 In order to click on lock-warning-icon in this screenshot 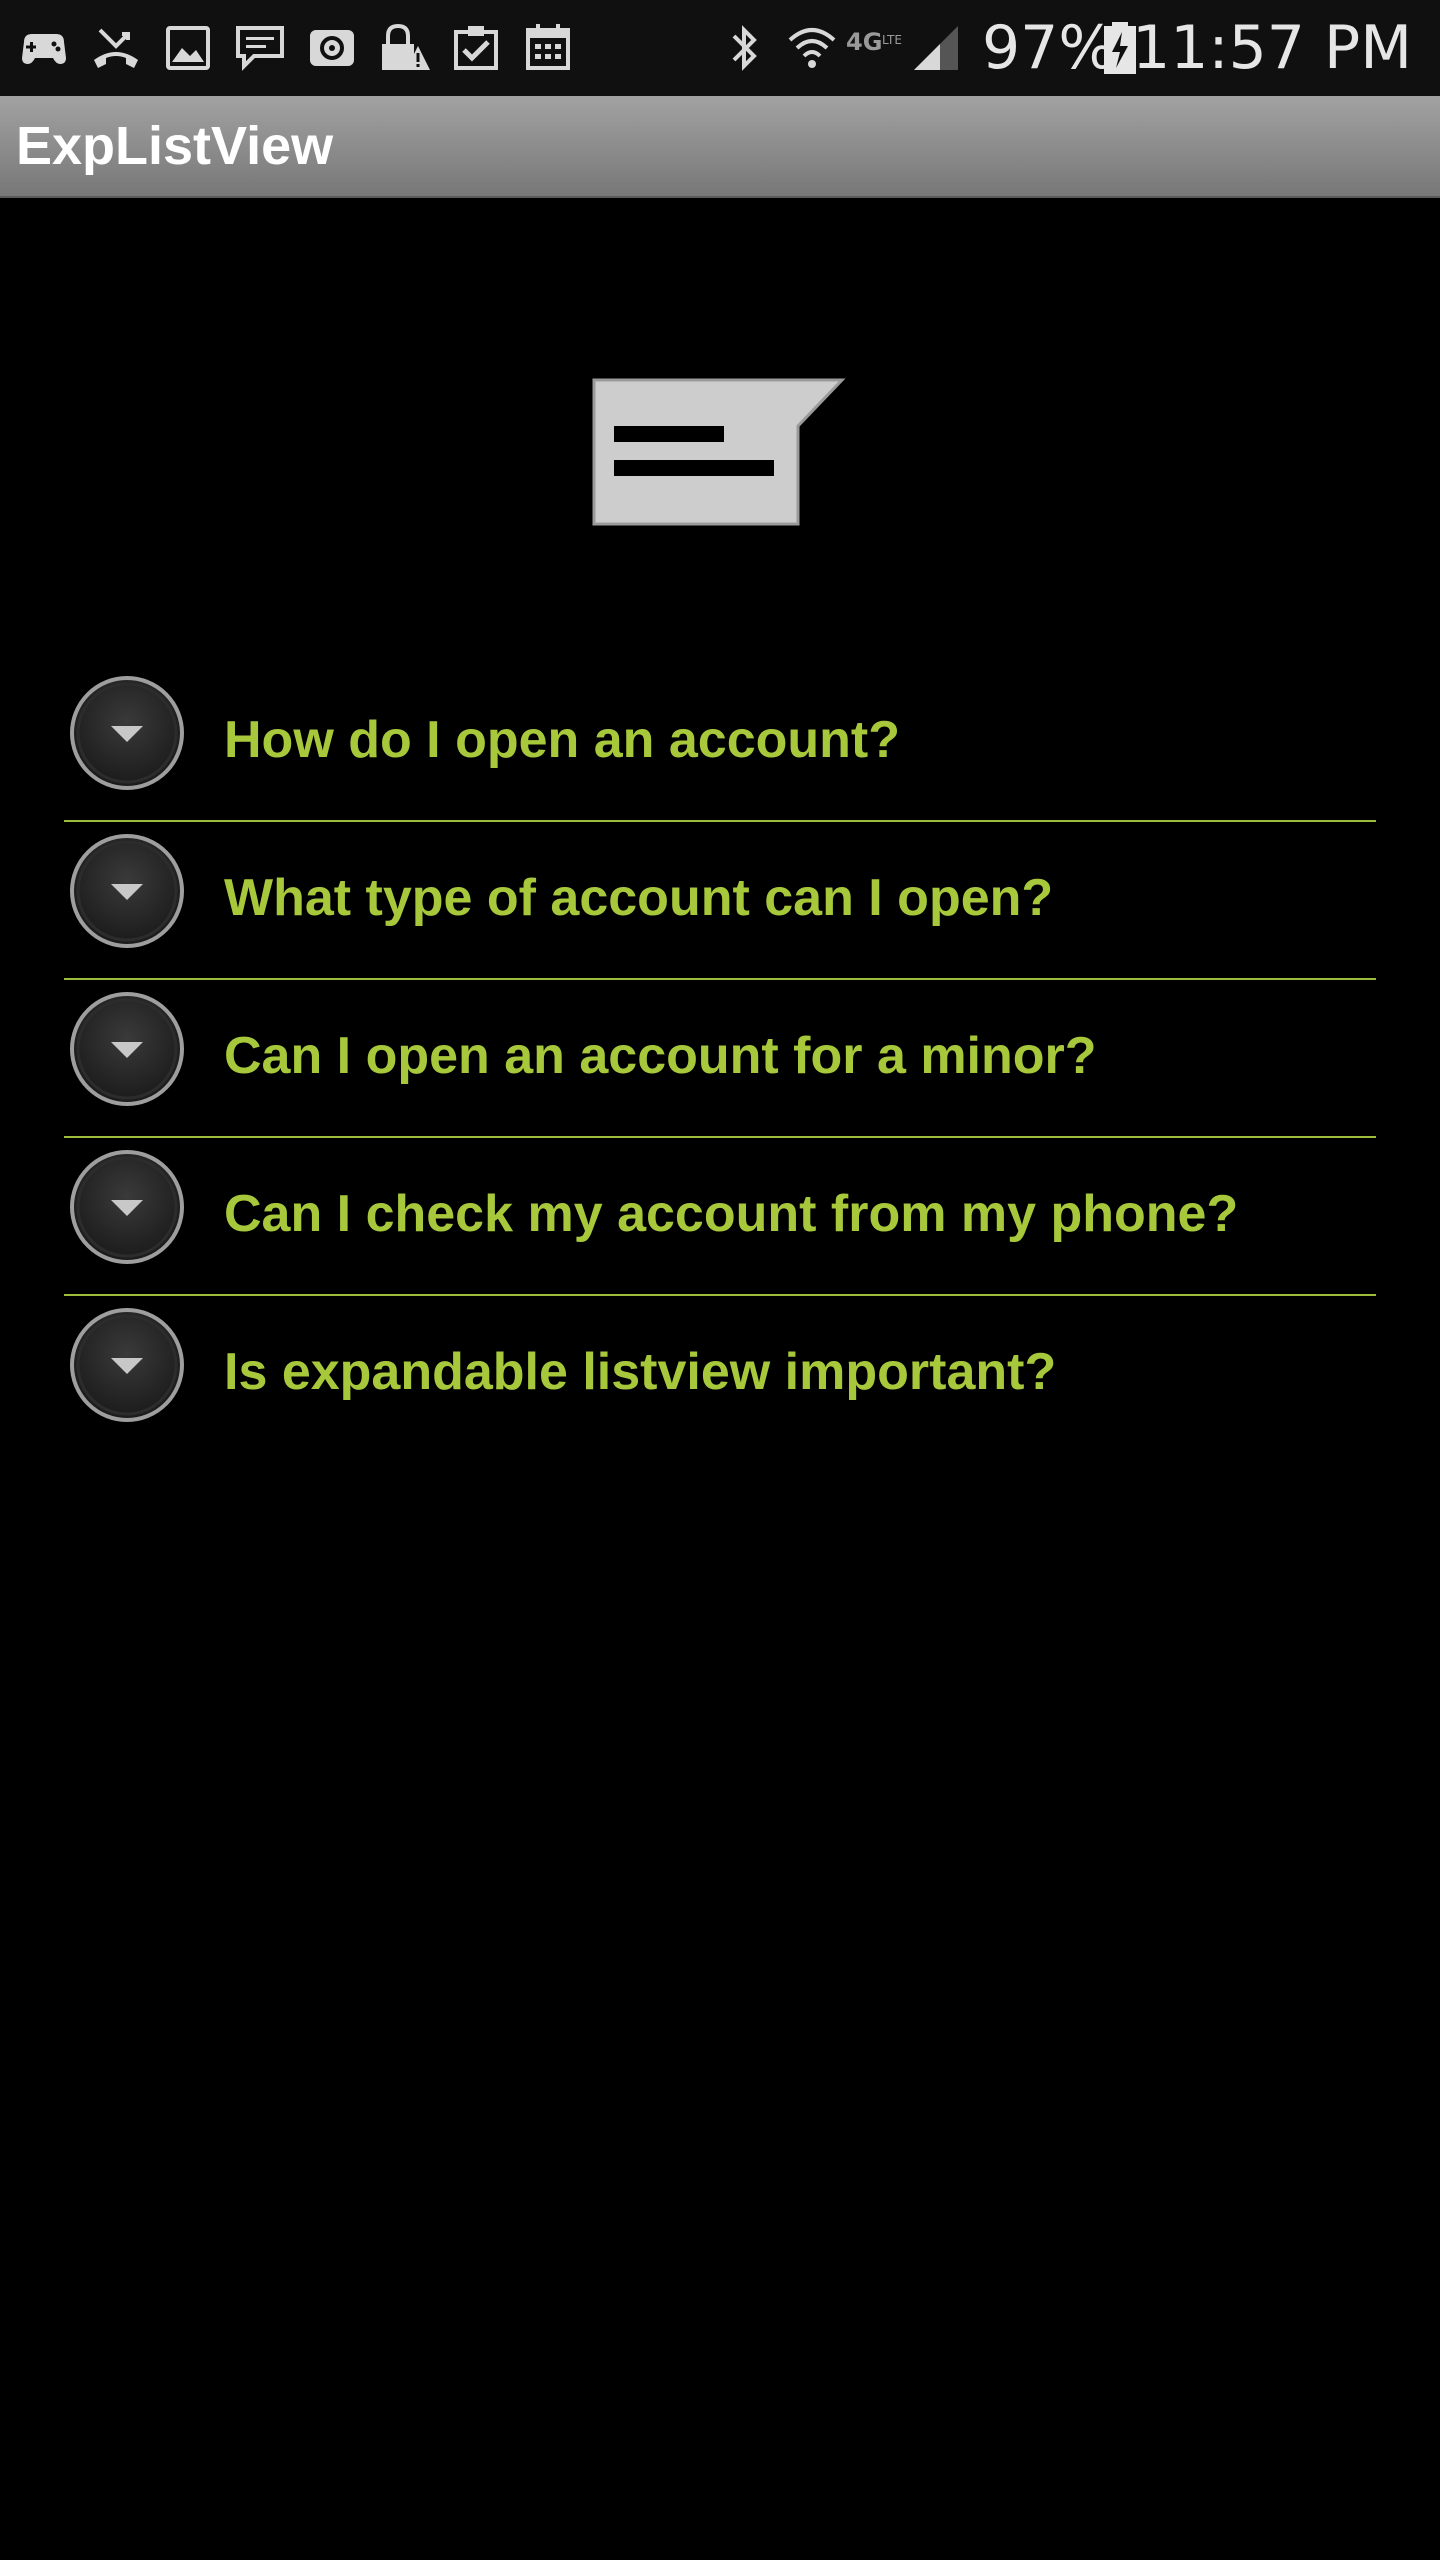, I will do `click(404, 48)`.